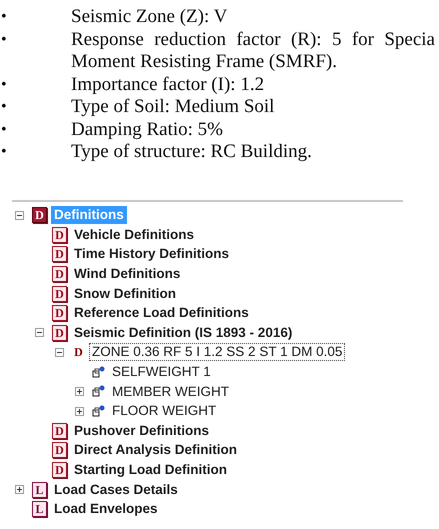 Image resolution: width=439 pixels, height=529 pixels. I want to click on tree-item: Load Envelopes, so click(106, 509).